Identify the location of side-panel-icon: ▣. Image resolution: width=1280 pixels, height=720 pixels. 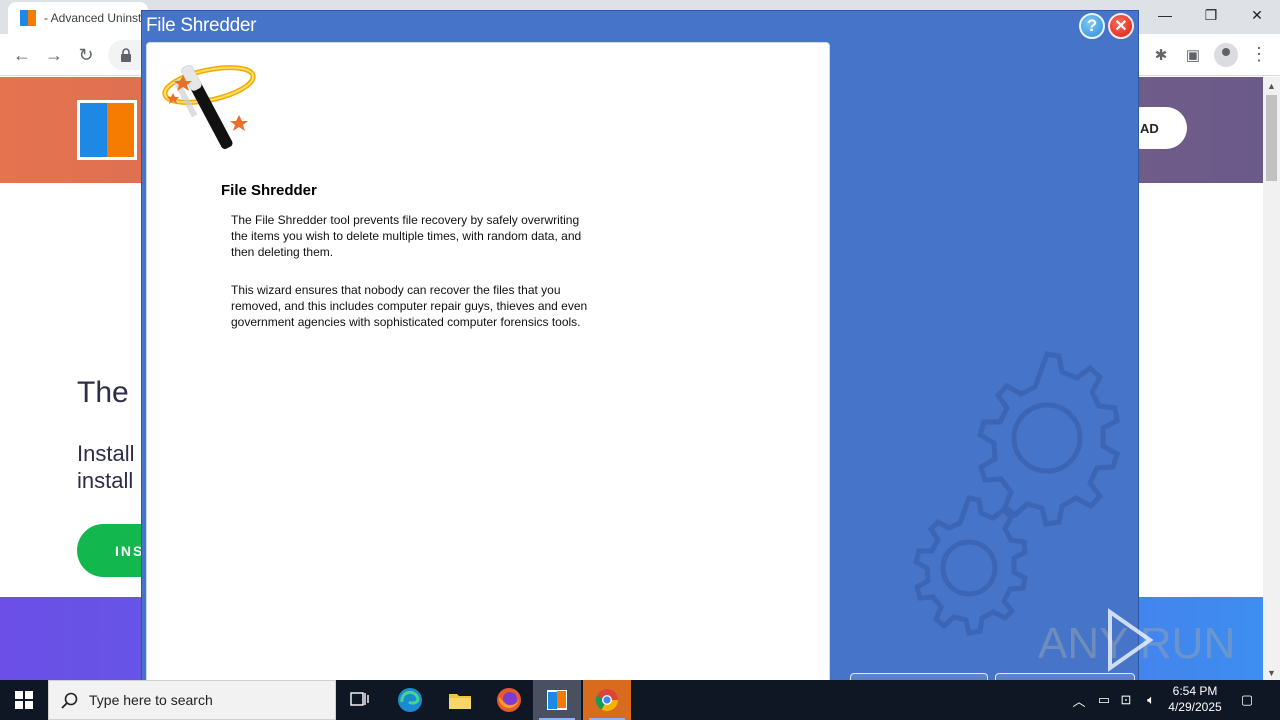
(1193, 55).